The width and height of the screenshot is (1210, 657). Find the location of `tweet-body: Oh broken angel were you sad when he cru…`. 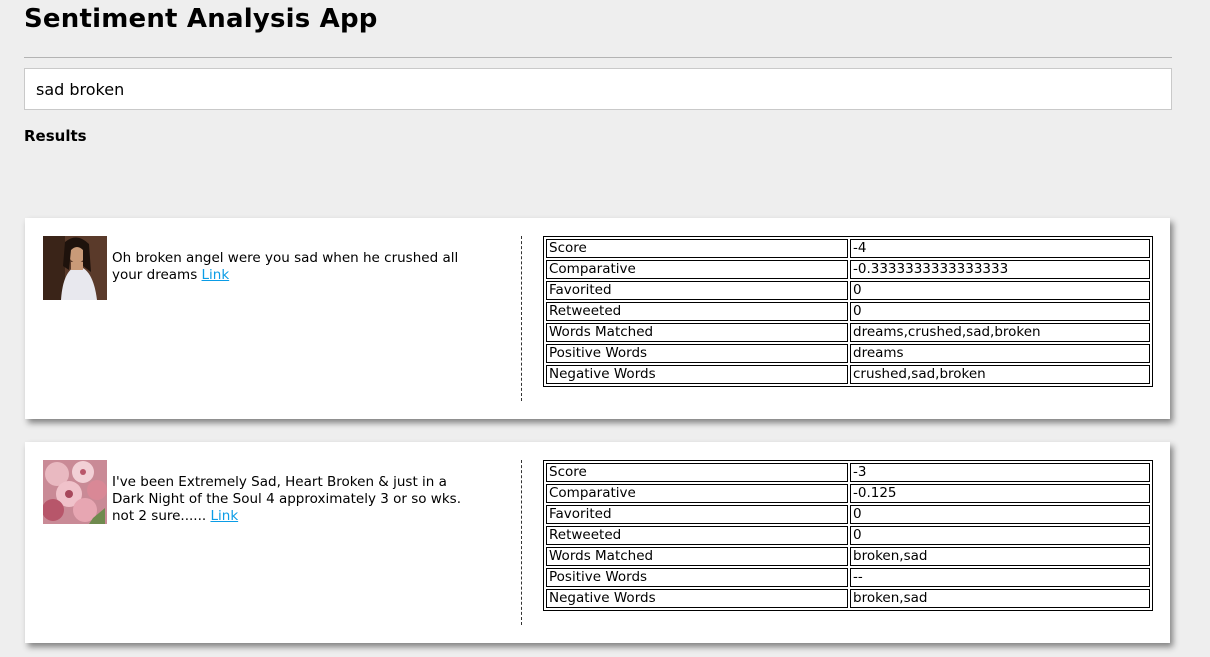

tweet-body: Oh broken angel were you sad when he cru… is located at coordinates (285, 266).